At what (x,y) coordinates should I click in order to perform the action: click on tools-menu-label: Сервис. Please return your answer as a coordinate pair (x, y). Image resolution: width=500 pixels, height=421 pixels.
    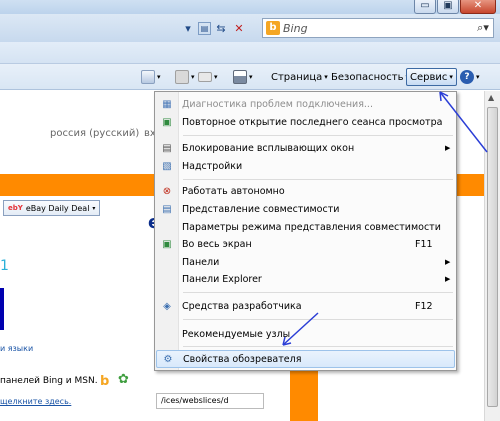
    Looking at the image, I should click on (429, 77).